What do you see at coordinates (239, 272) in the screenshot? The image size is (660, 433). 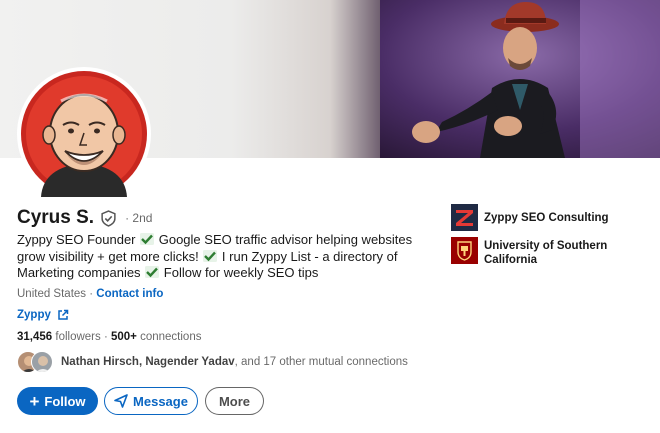 I see `headline-part: Follow for weekly SEO tips` at bounding box center [239, 272].